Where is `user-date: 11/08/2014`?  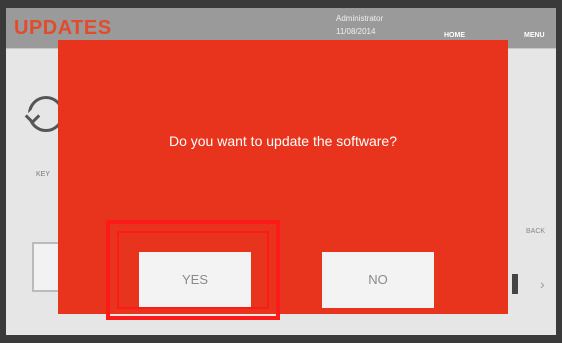
user-date: 11/08/2014 is located at coordinates (356, 31).